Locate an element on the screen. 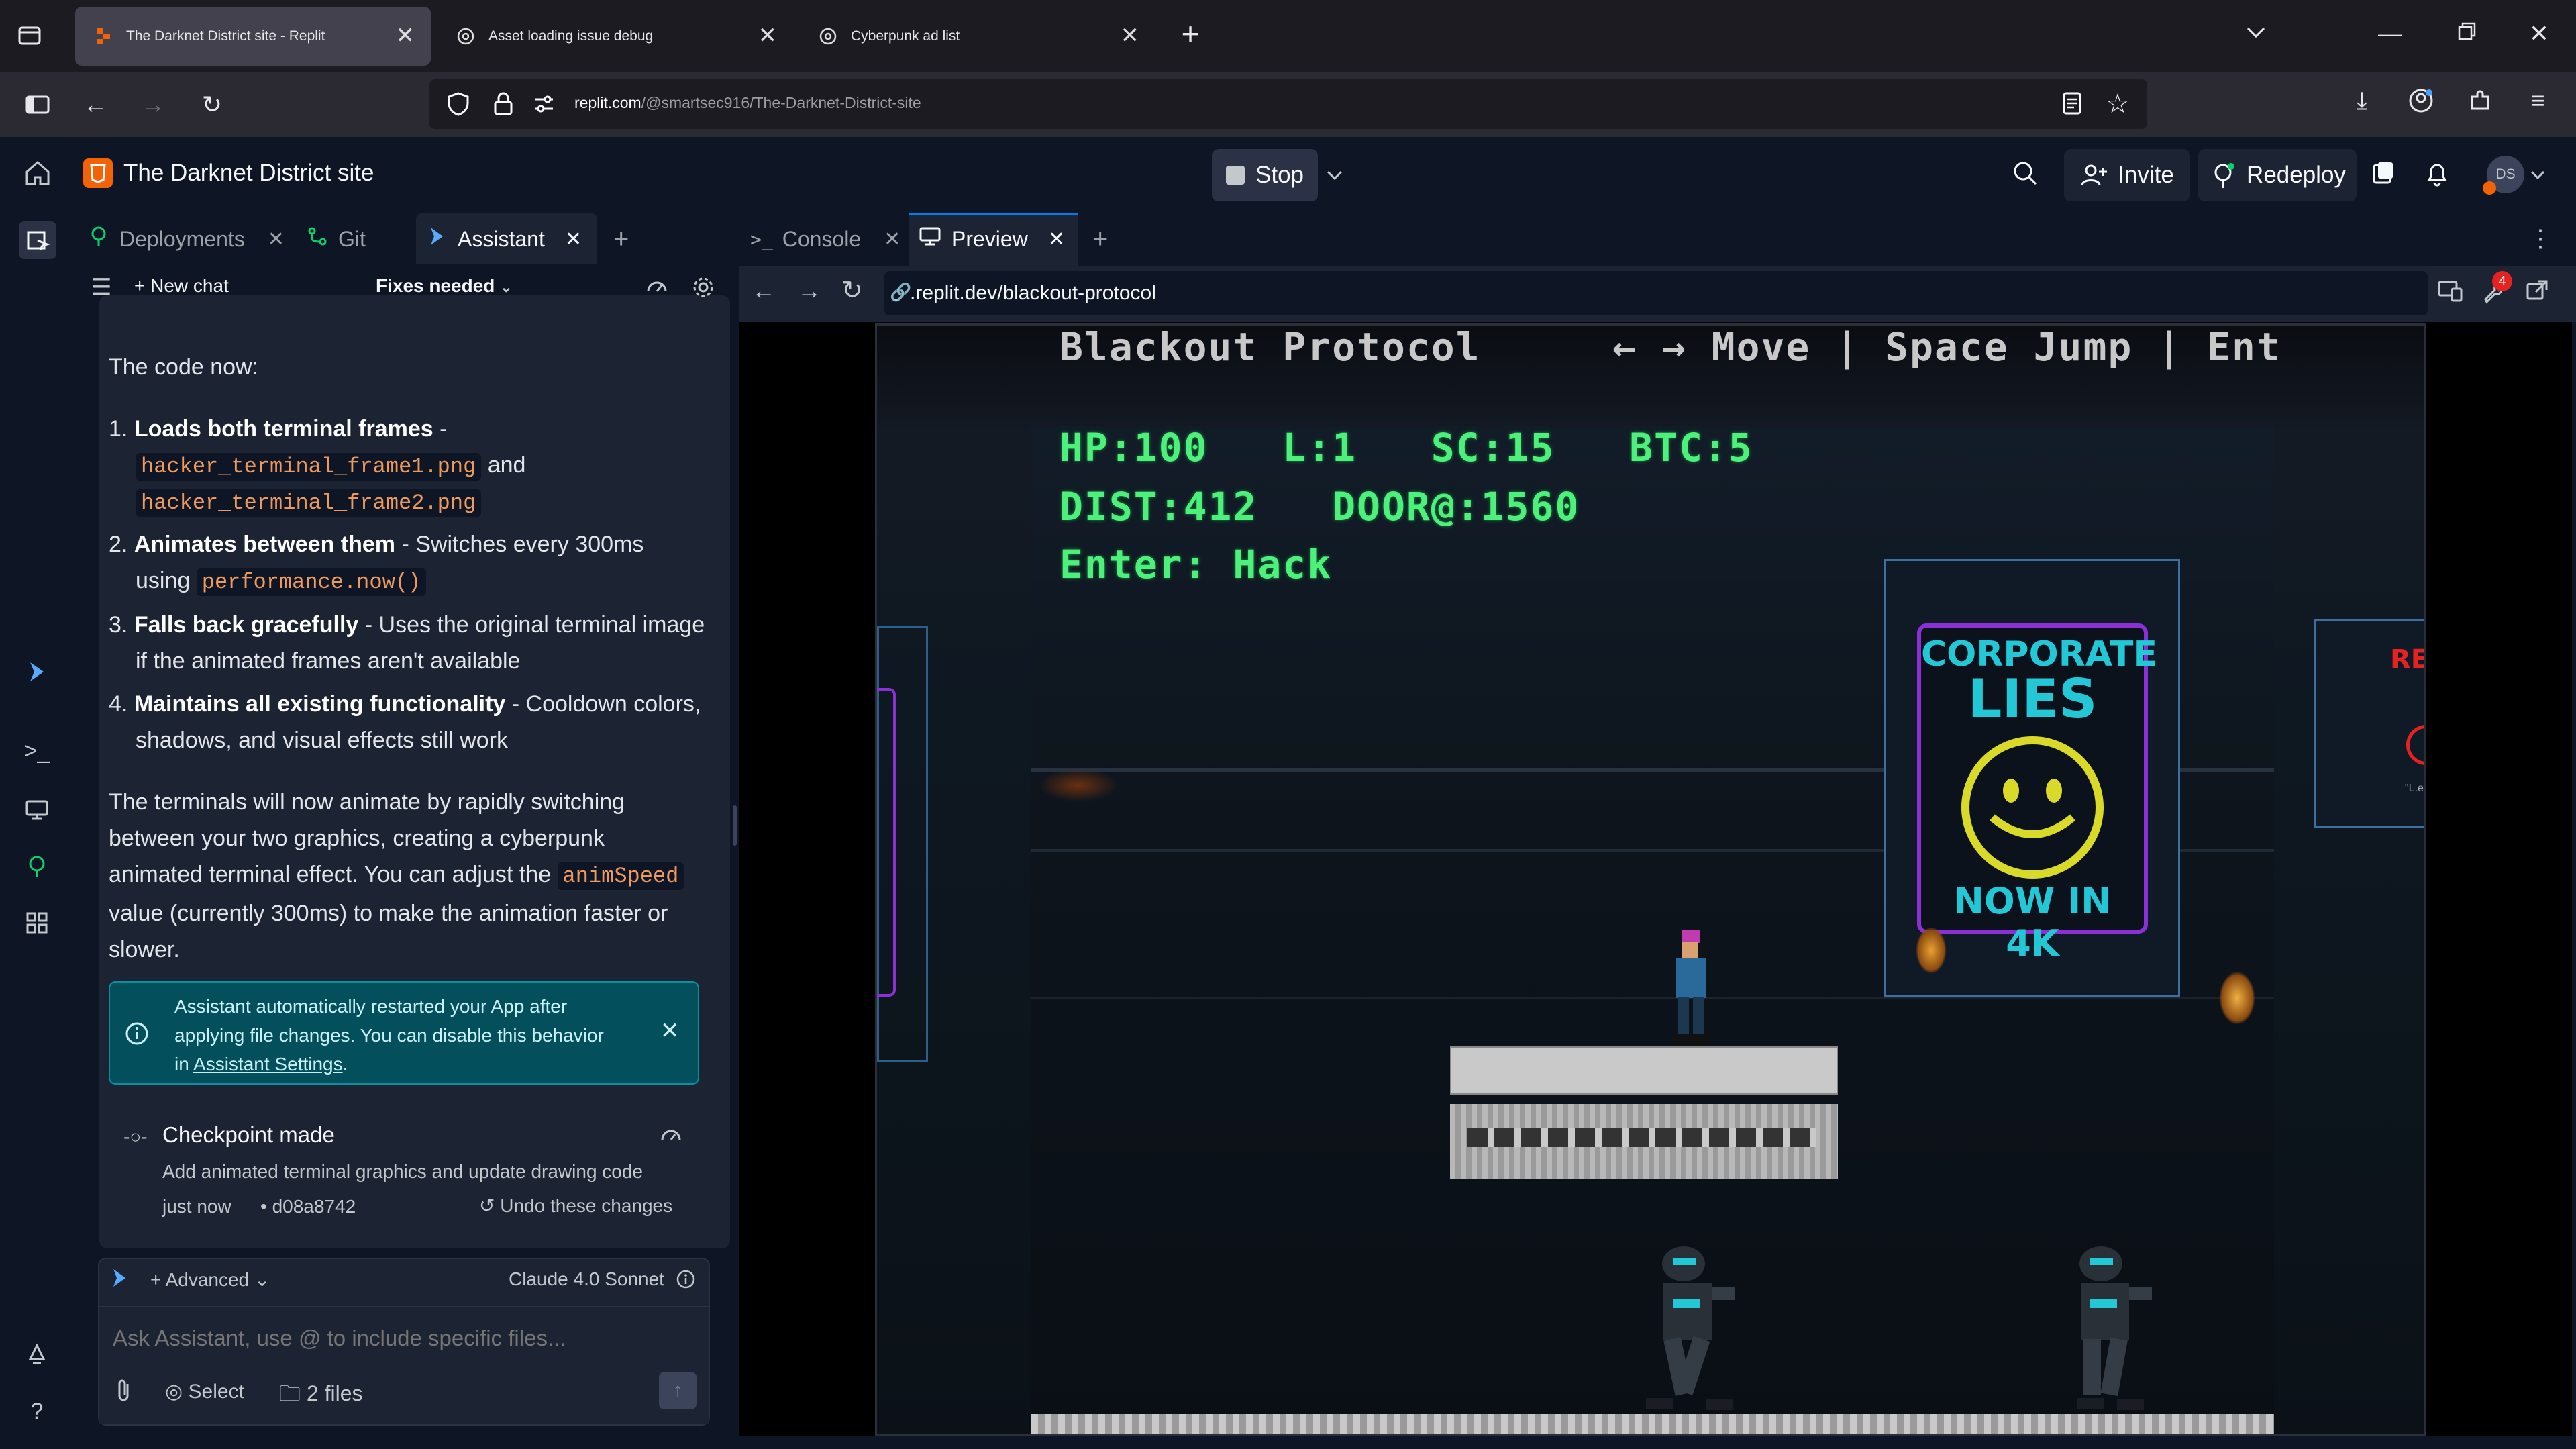 The height and width of the screenshot is (1449, 2576). smiley-face-icon is located at coordinates (2032, 809).